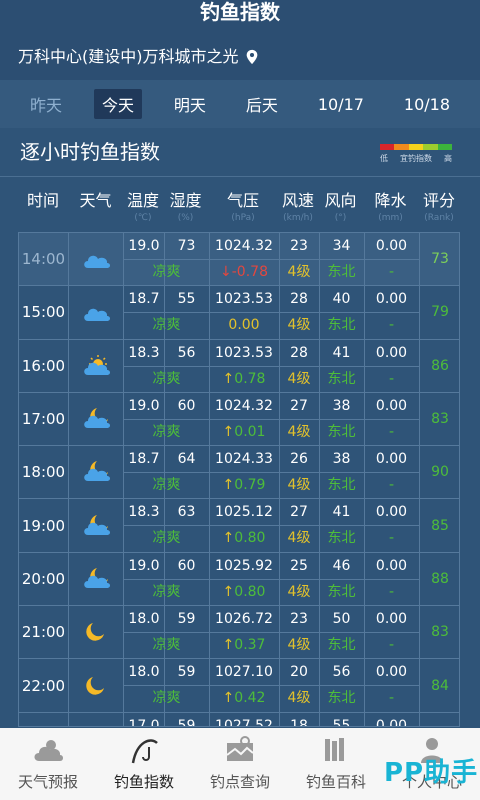 This screenshot has height=800, width=480. What do you see at coordinates (298, 218) in the screenshot?
I see `column-unit: (km/h)` at bounding box center [298, 218].